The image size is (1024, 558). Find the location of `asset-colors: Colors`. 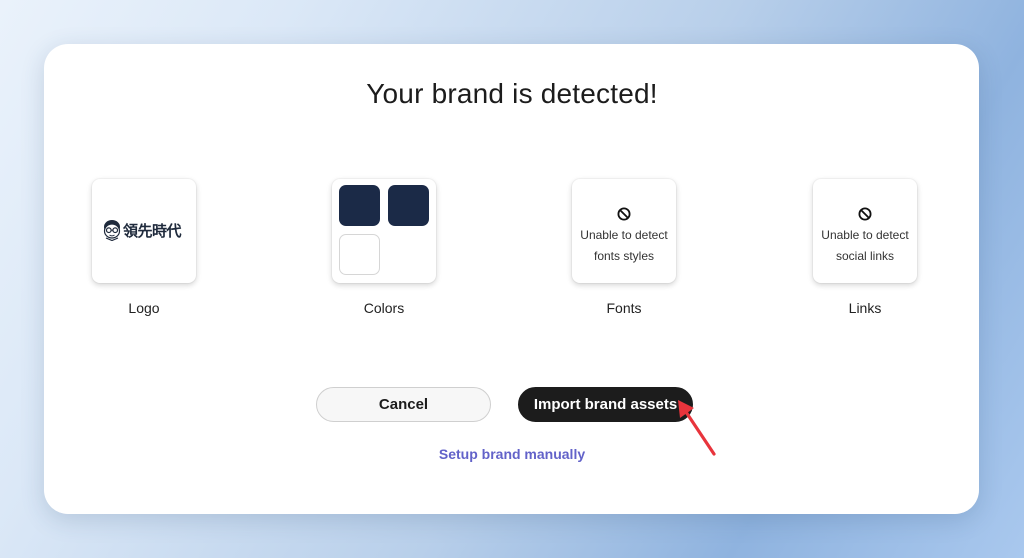

asset-colors: Colors is located at coordinates (384, 247).